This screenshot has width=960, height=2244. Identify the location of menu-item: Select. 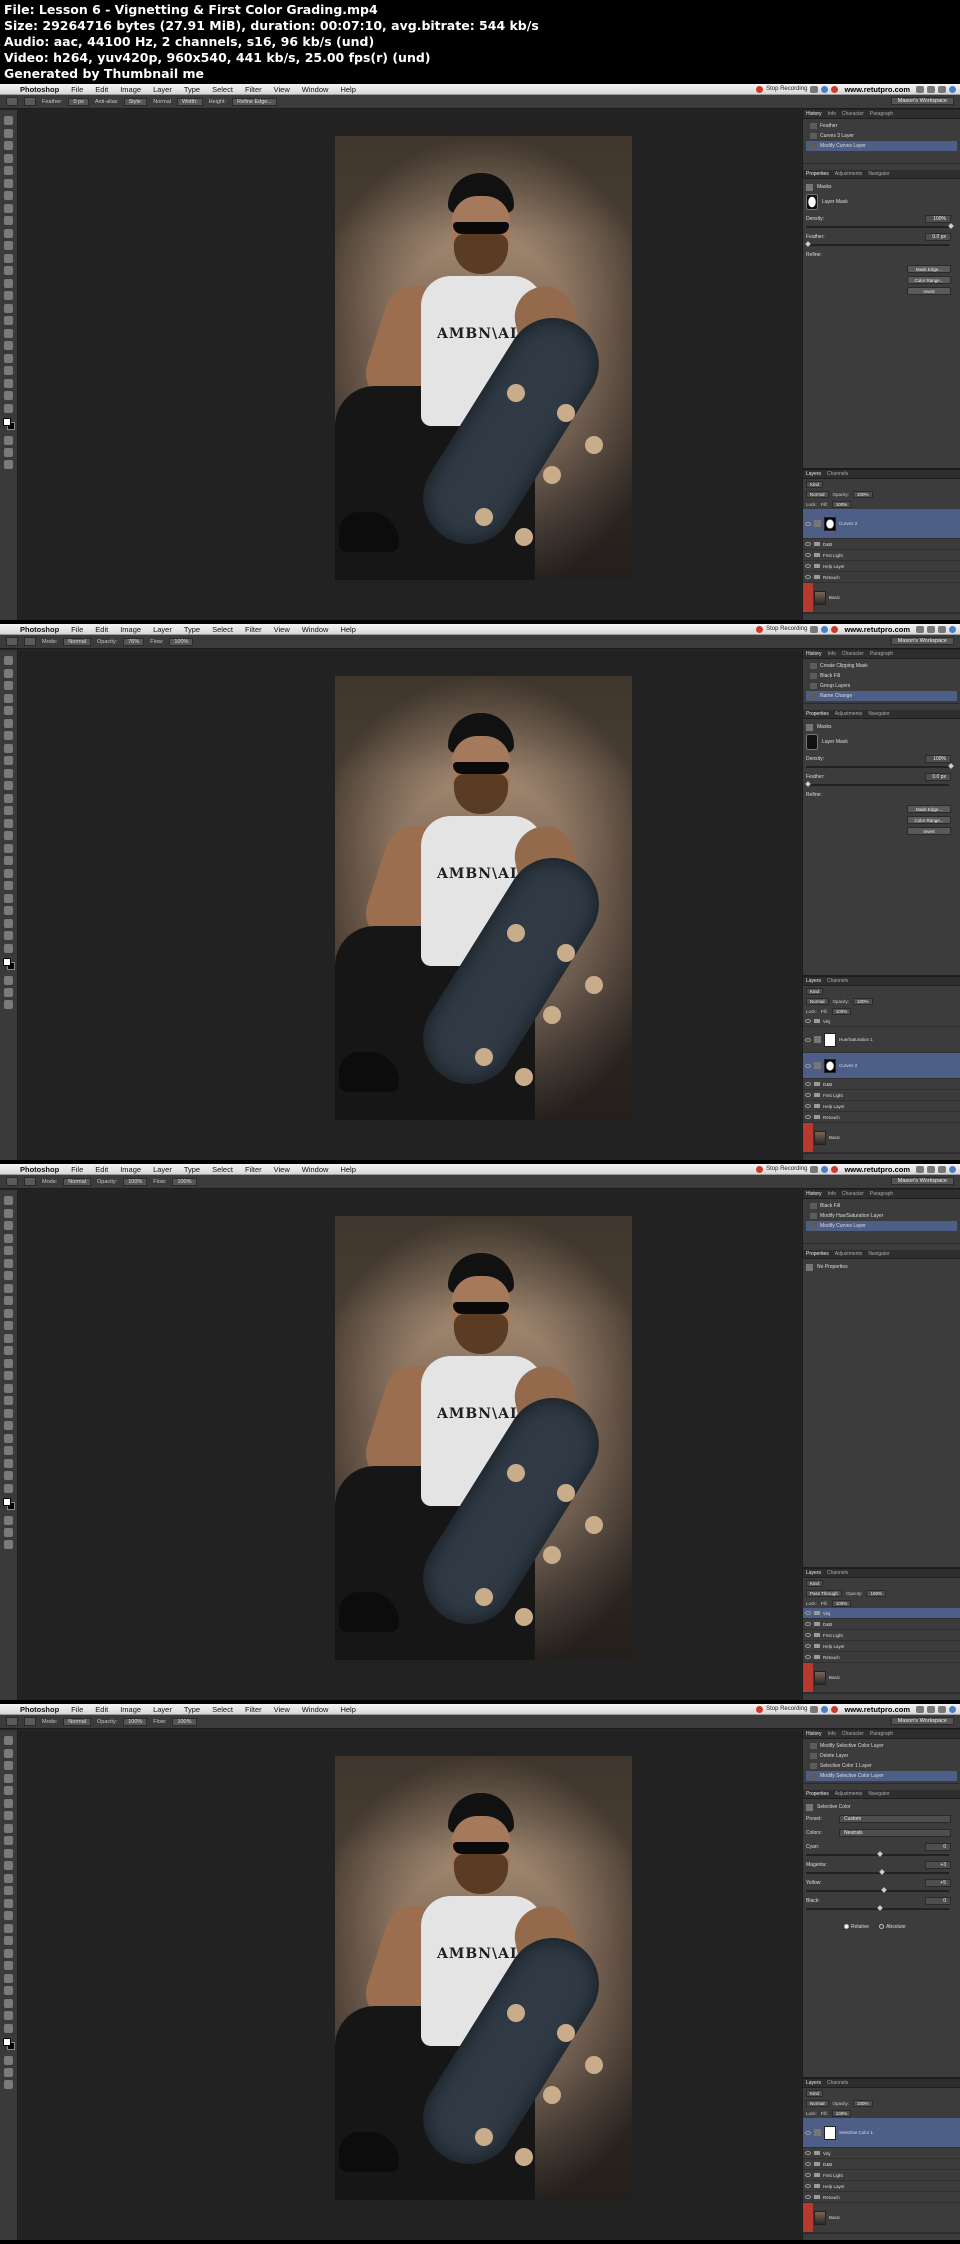
(222, 629).